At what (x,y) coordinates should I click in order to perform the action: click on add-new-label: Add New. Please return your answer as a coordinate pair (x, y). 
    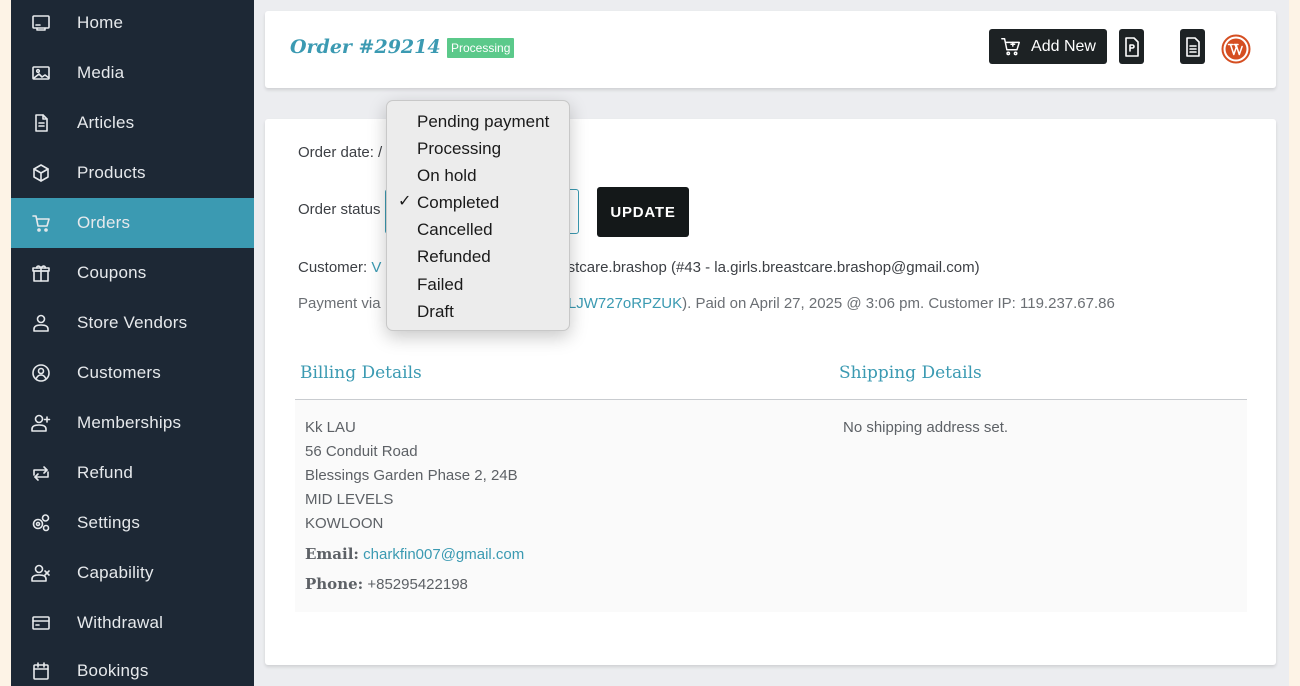
    Looking at the image, I should click on (1063, 46).